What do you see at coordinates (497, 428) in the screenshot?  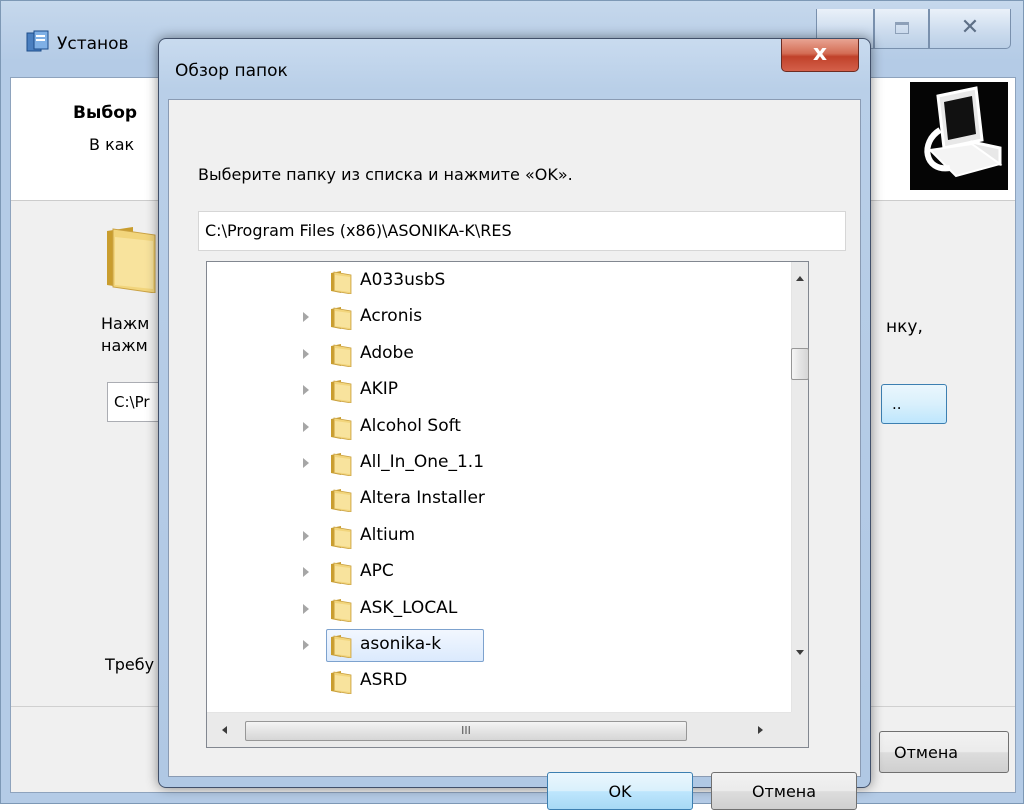 I see `tree-item: Alcohol Soft` at bounding box center [497, 428].